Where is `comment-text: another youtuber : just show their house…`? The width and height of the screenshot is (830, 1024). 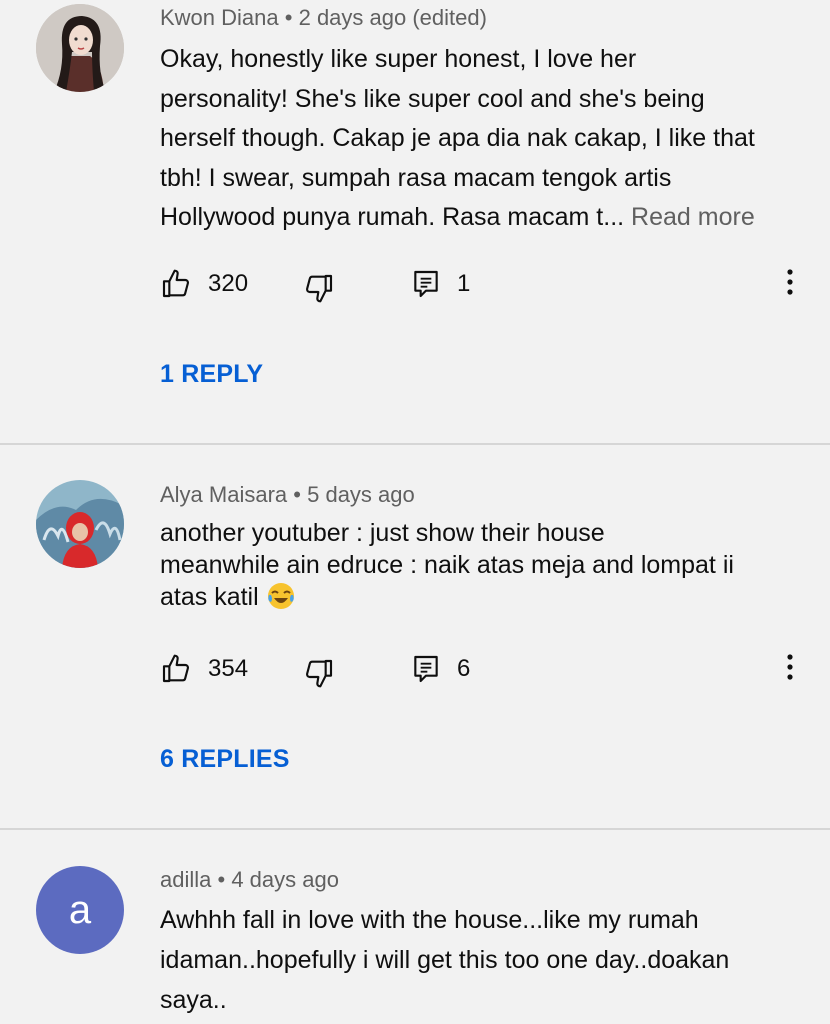 comment-text: another youtuber : just show their house… is located at coordinates (480, 565).